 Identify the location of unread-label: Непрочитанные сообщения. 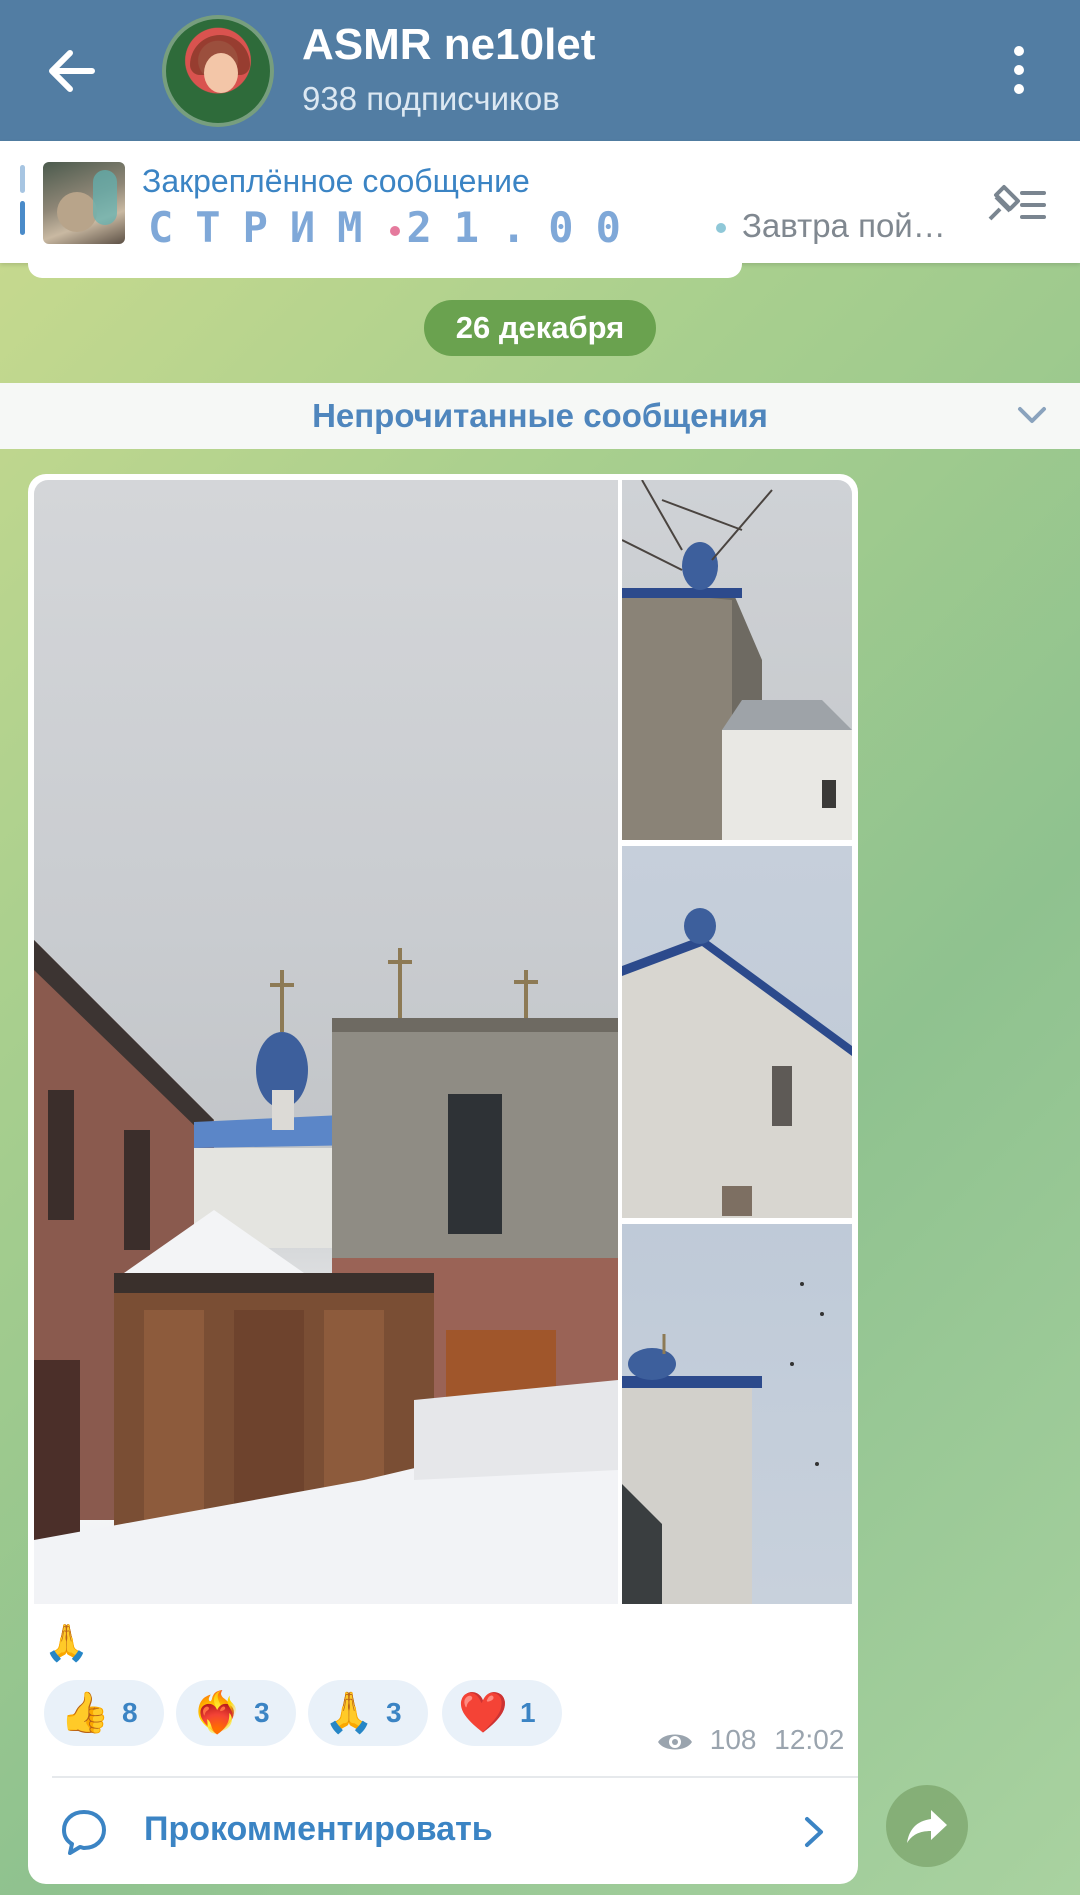
(540, 415).